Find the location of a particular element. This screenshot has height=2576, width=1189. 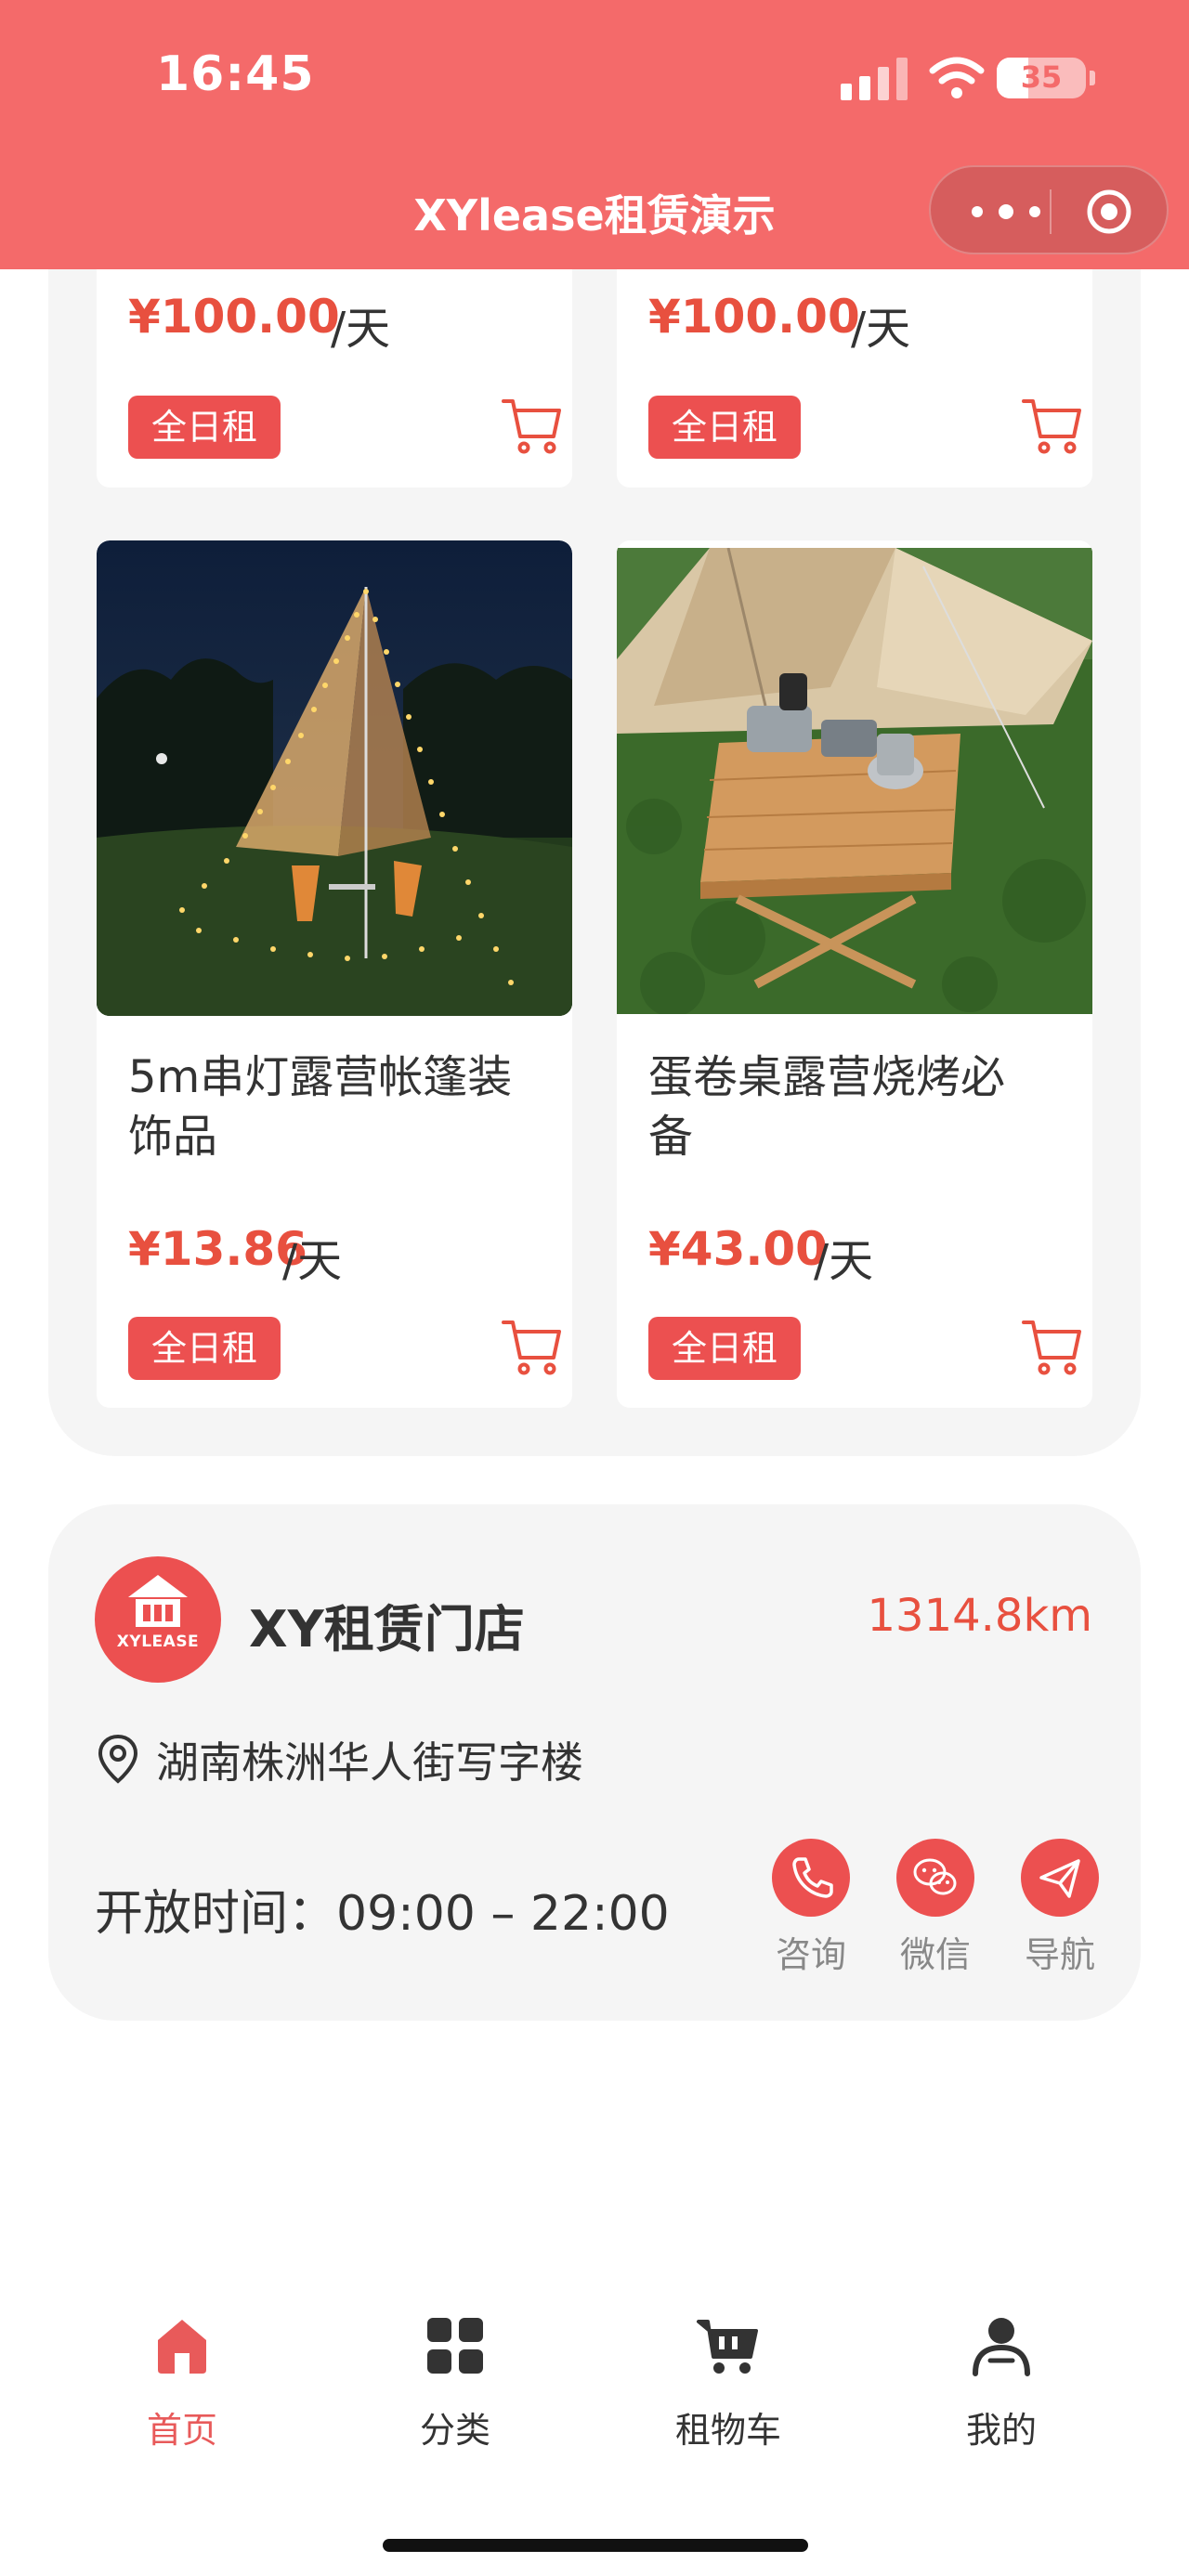

store-distance: 1314.8km is located at coordinates (979, 1616).